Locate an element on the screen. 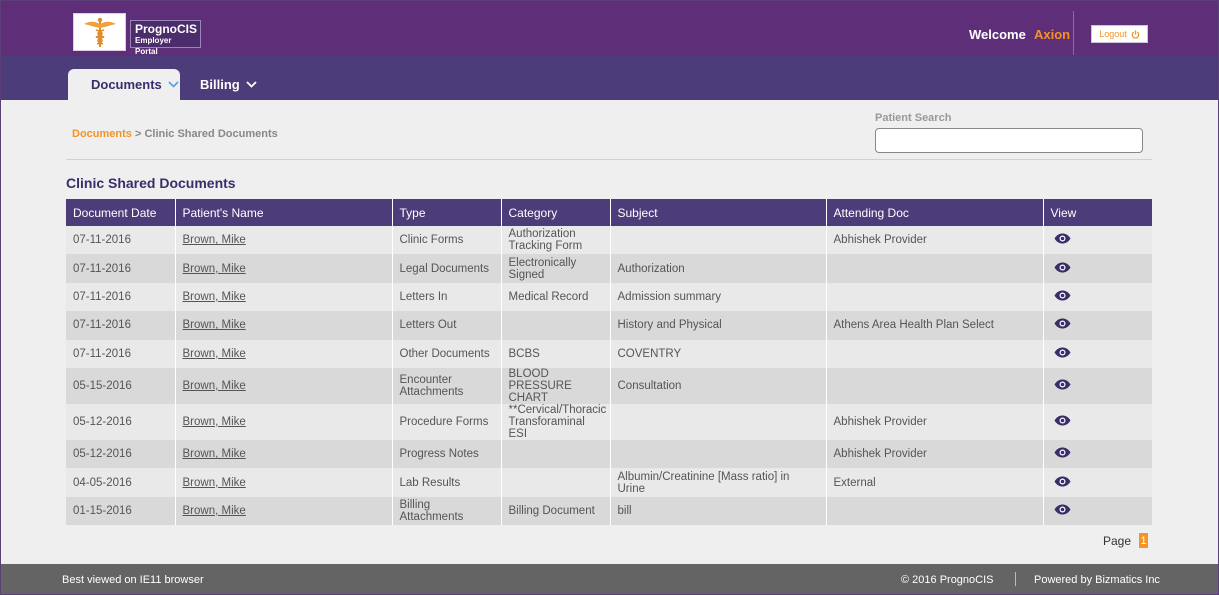  pager-label: Page is located at coordinates (1117, 540).